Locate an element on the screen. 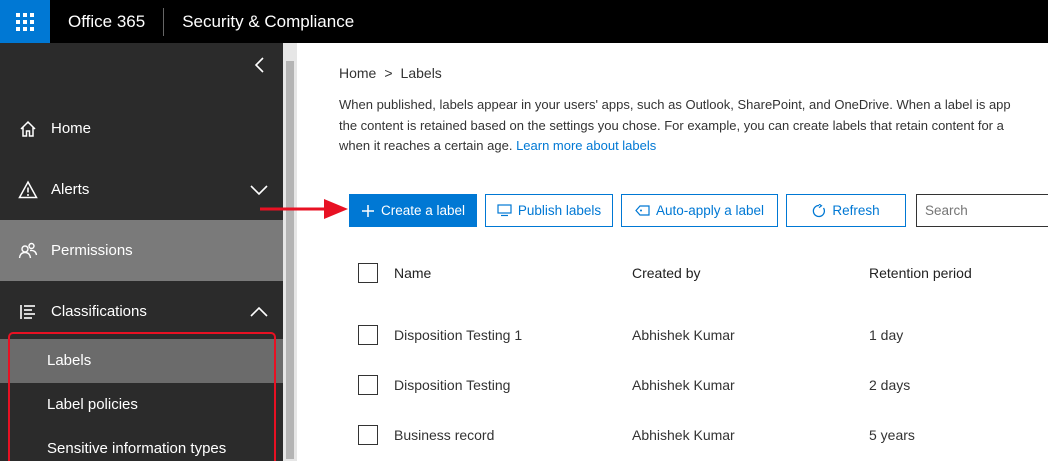  top-bar: Office 365 Security & Compliance is located at coordinates (524, 21).